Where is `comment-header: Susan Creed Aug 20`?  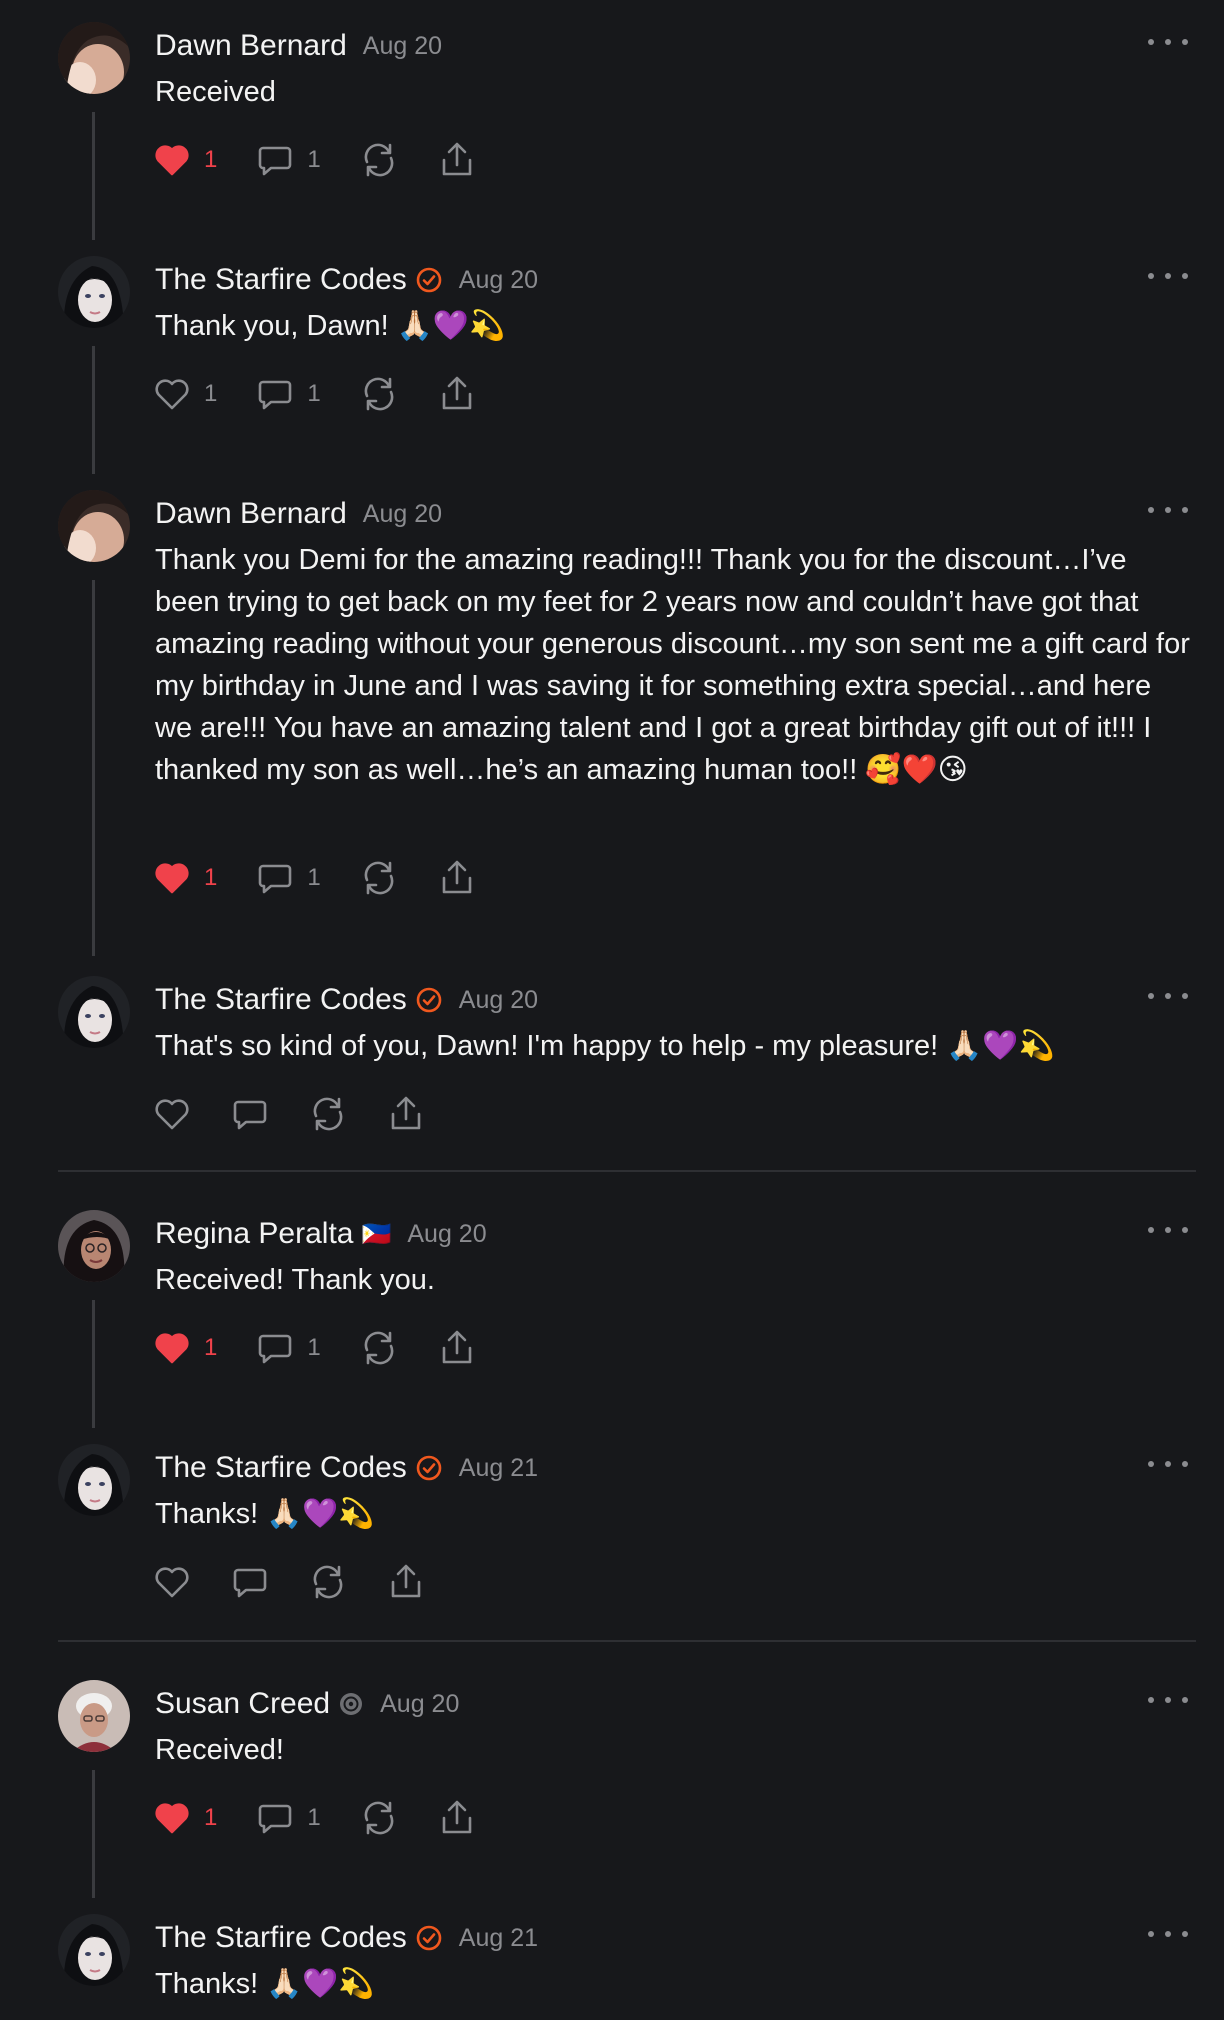
comment-header: Susan Creed Aug 20 is located at coordinates (307, 1704).